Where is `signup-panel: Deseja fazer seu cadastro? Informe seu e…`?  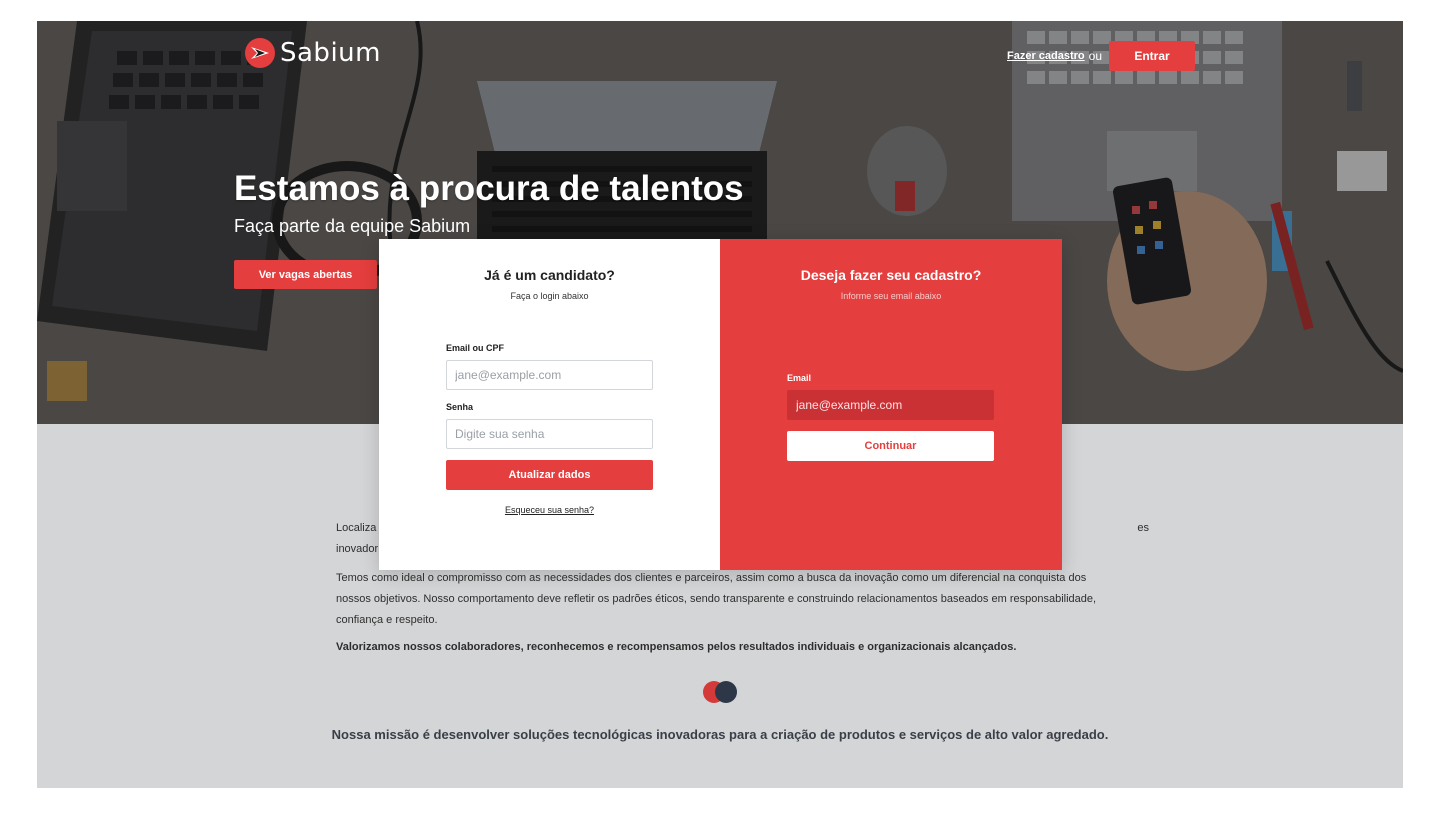 signup-panel: Deseja fazer seu cadastro? Informe seu e… is located at coordinates (891, 404).